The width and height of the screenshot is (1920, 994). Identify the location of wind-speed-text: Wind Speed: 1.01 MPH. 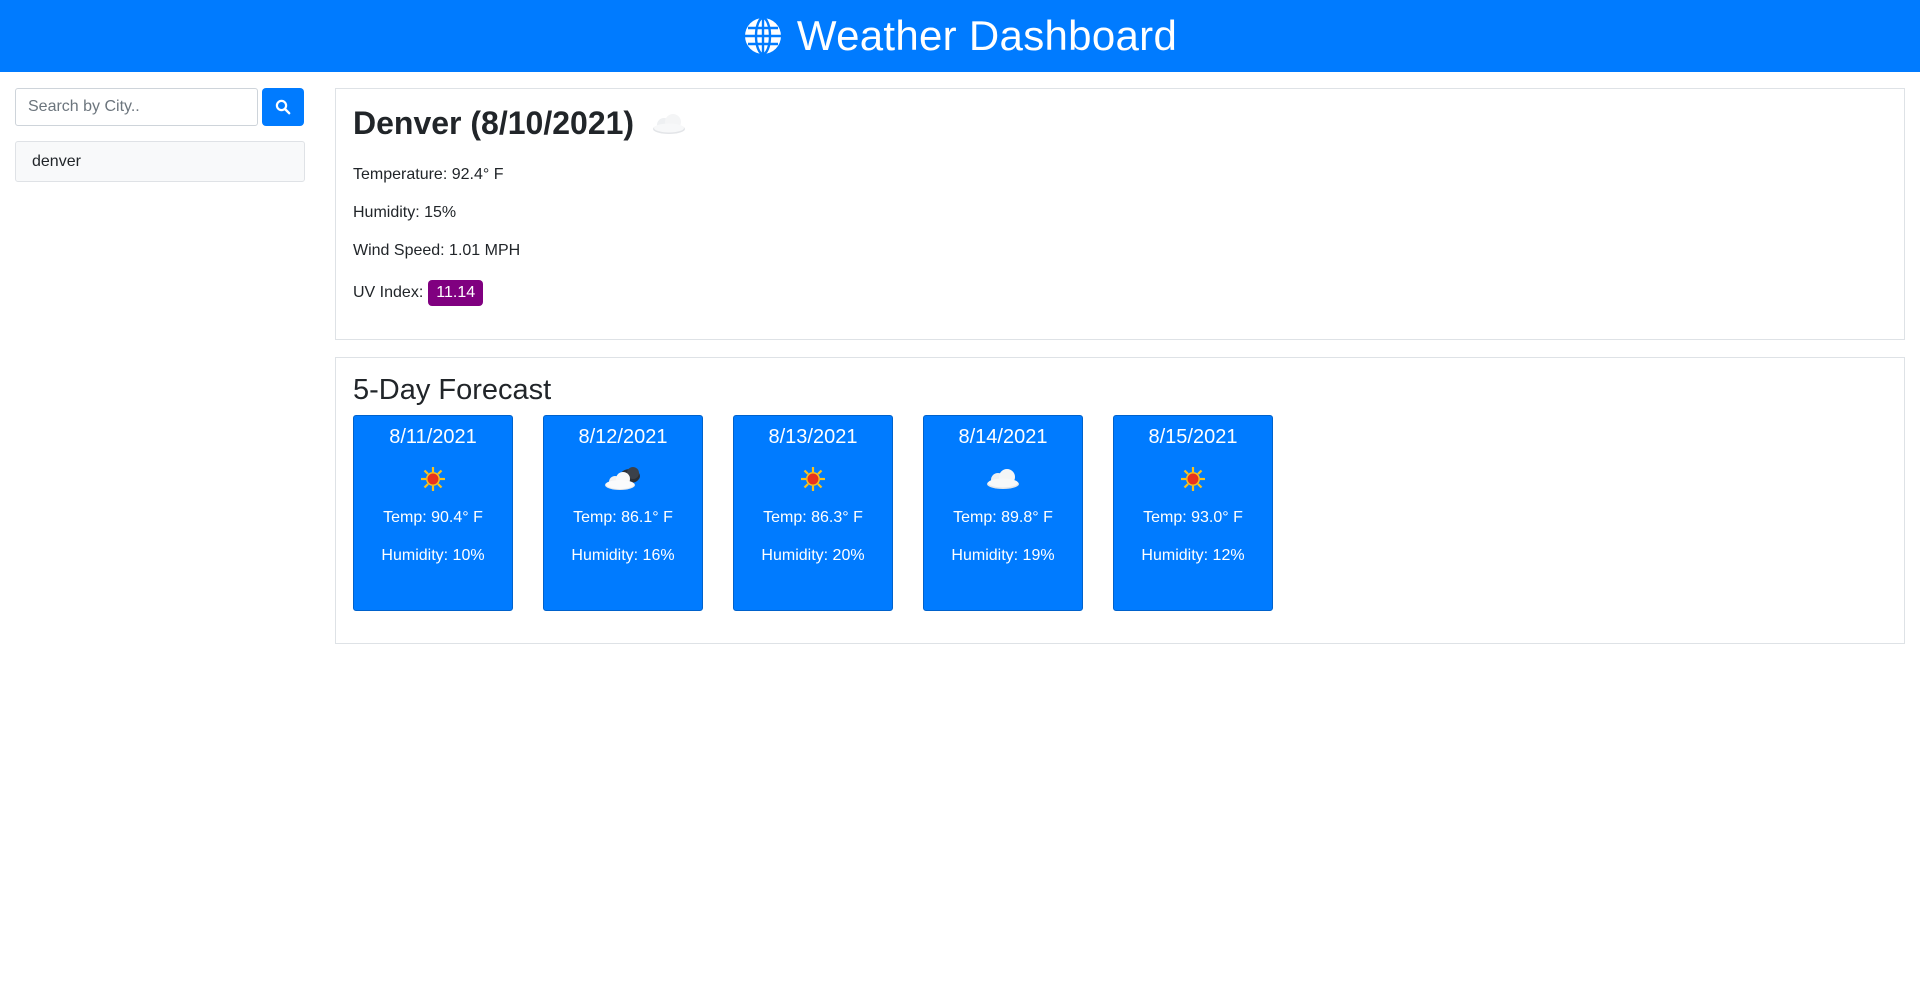
(437, 250).